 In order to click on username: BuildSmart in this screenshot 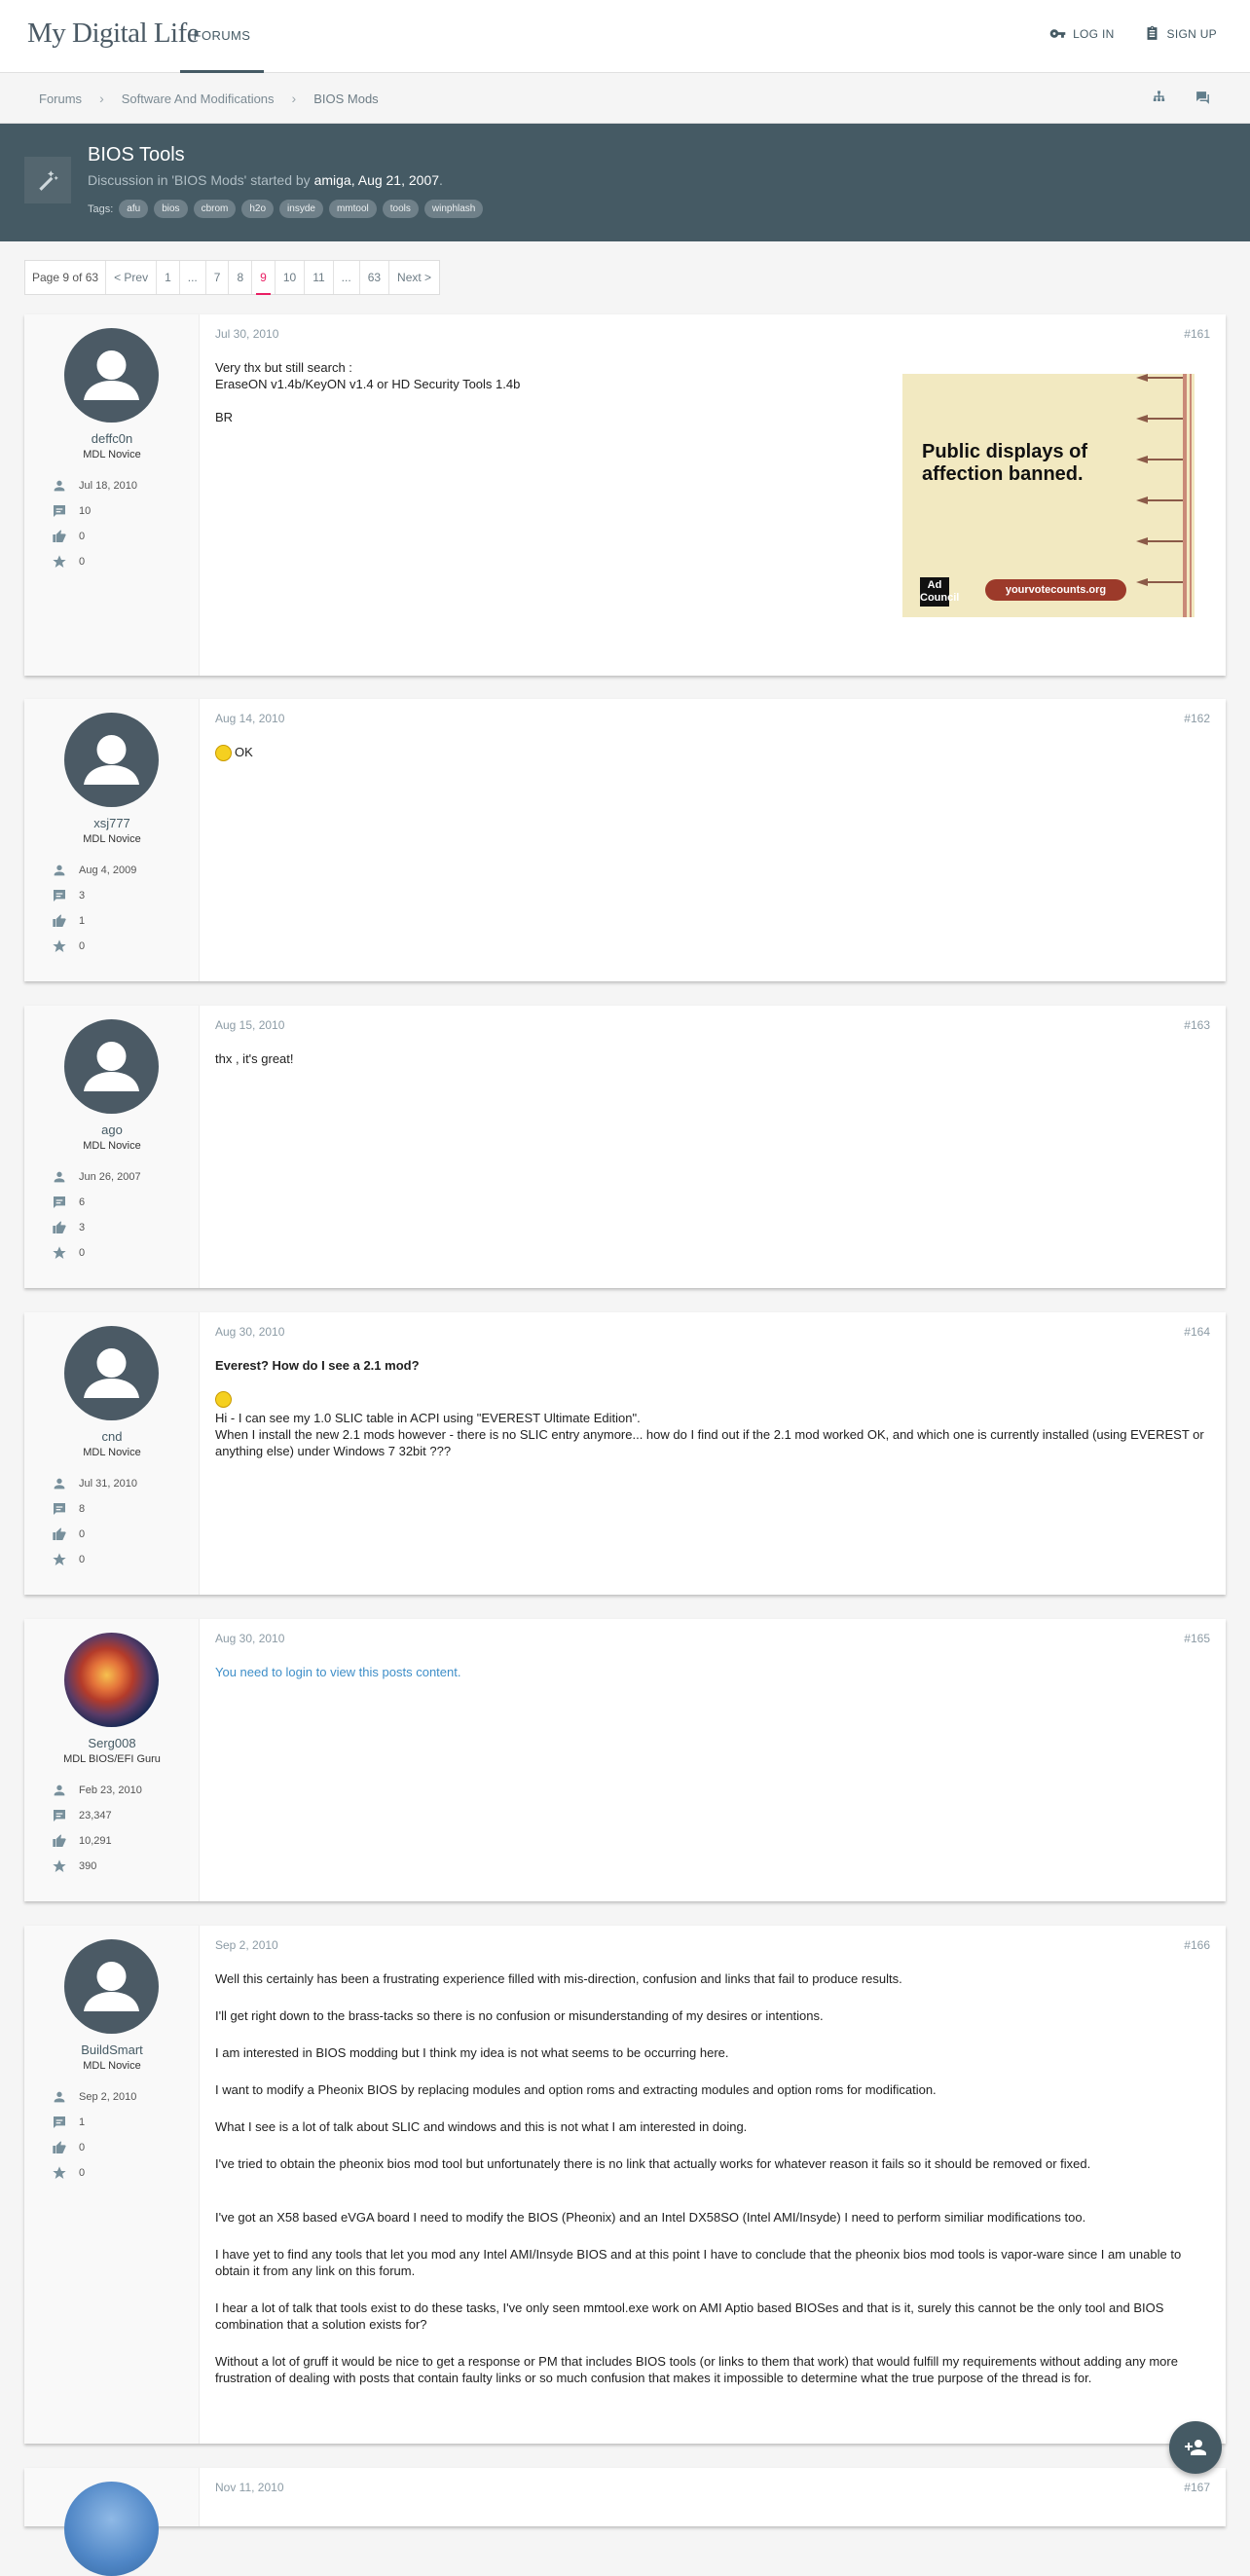, I will do `click(112, 2049)`.